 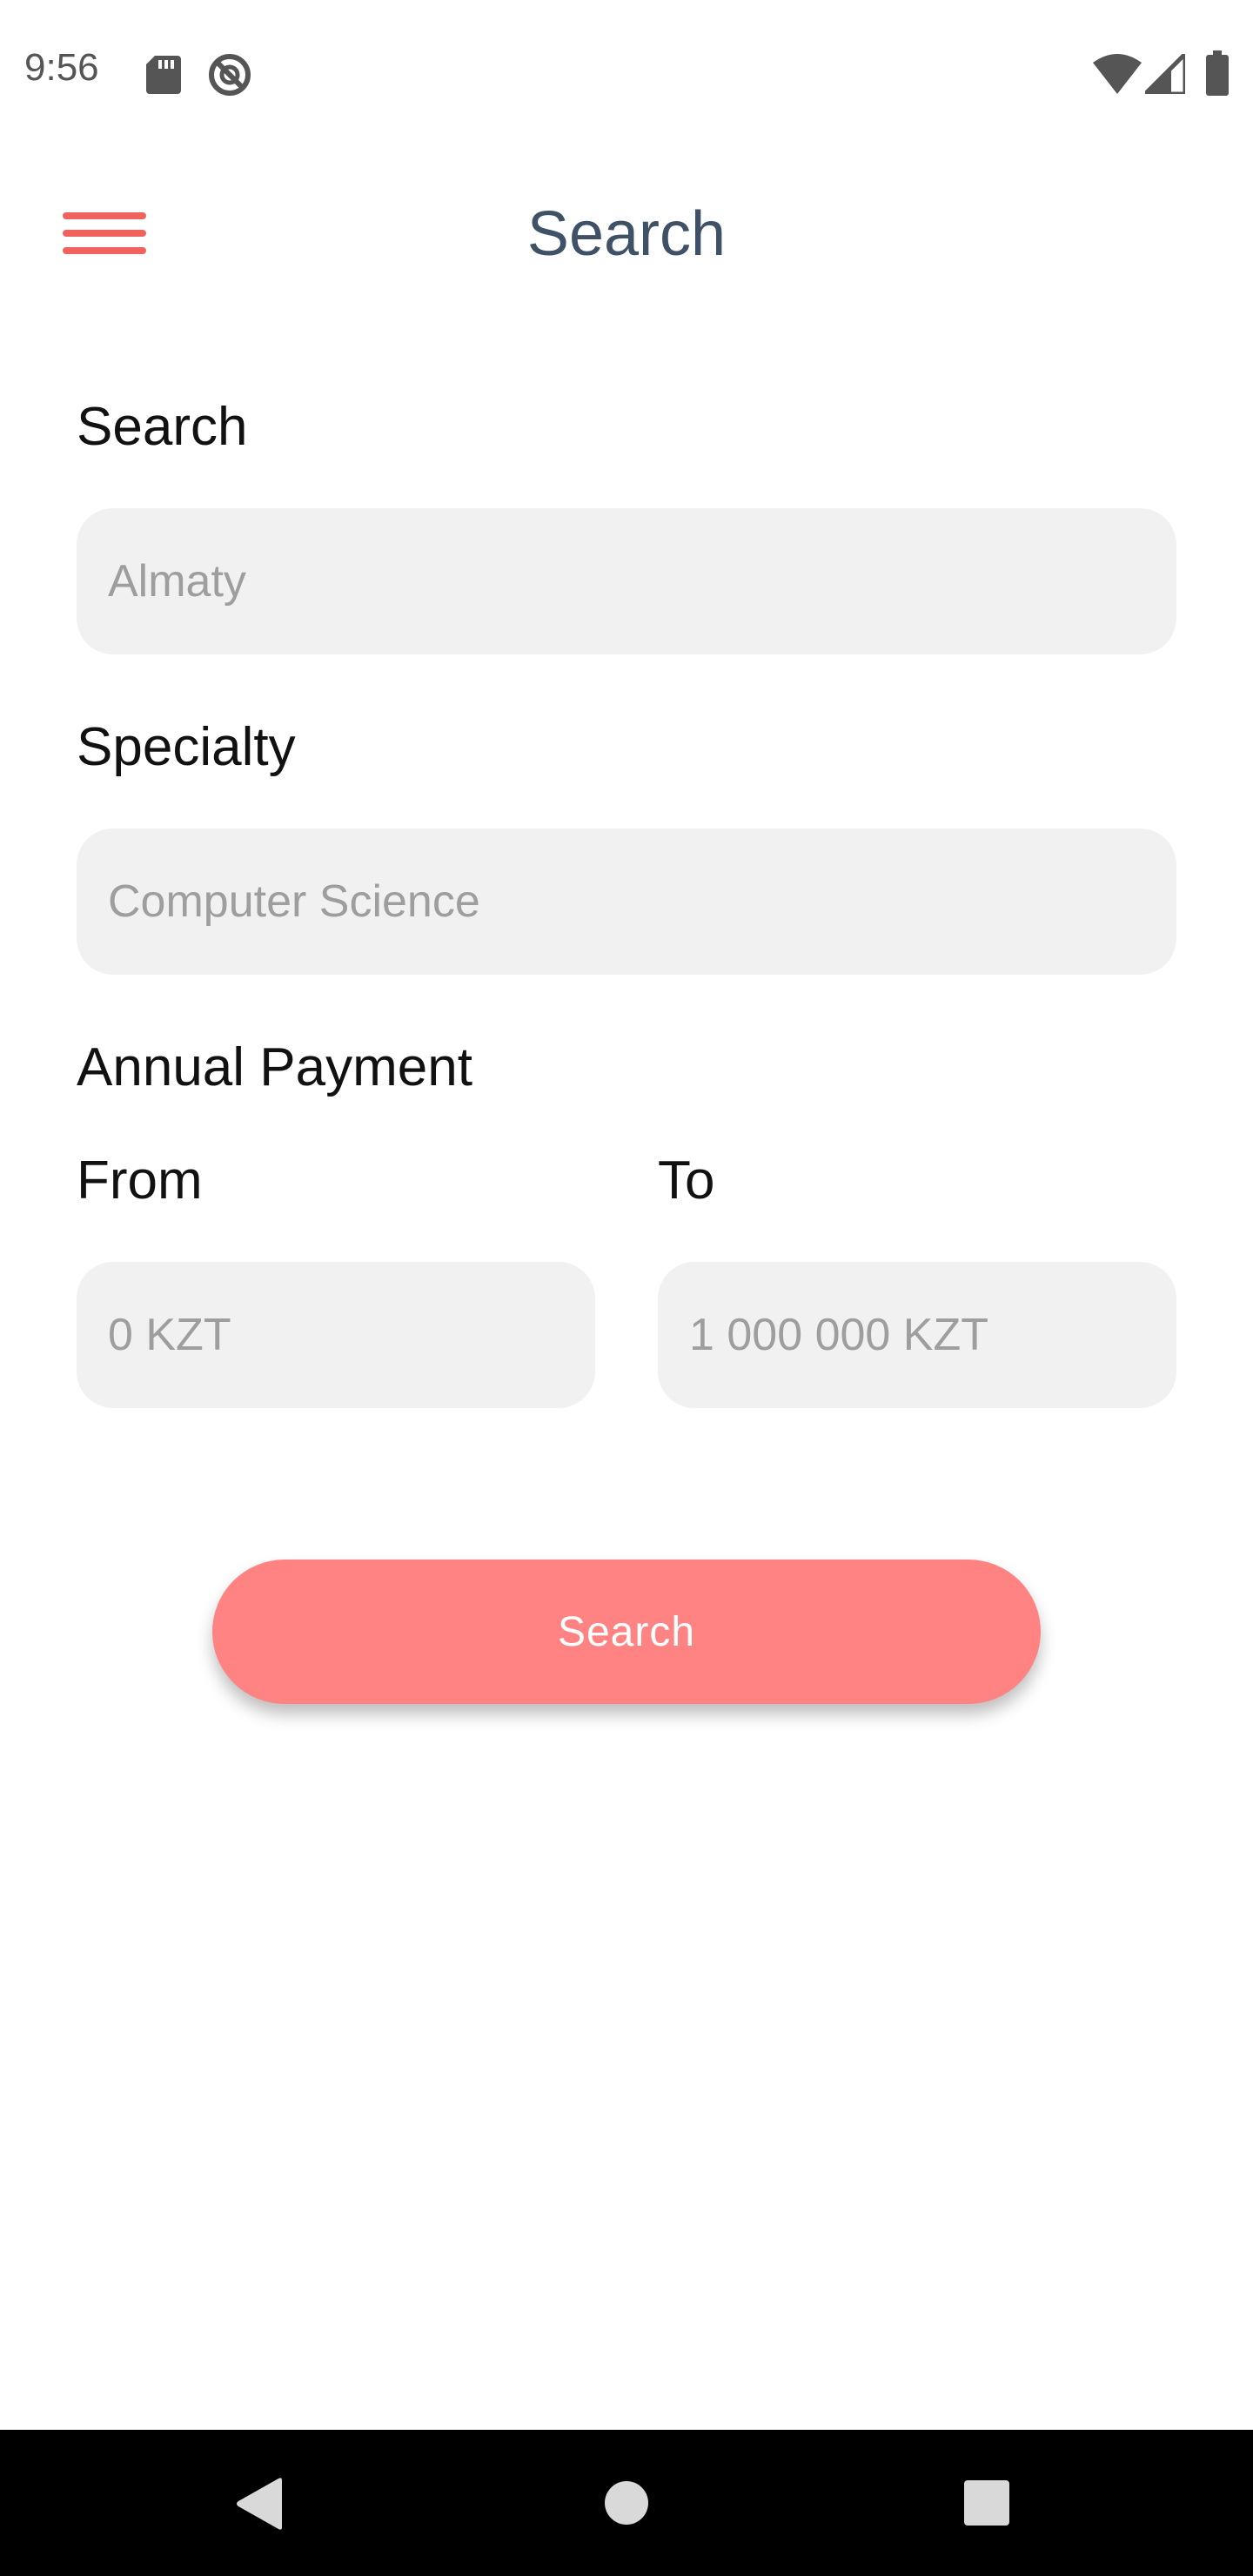 I want to click on payment-from-label: From, so click(x=140, y=1181).